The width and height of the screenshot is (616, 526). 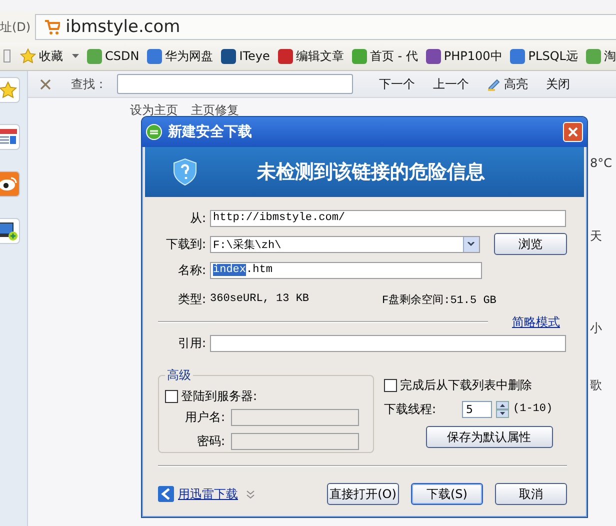 I want to click on expand-icon, so click(x=250, y=494).